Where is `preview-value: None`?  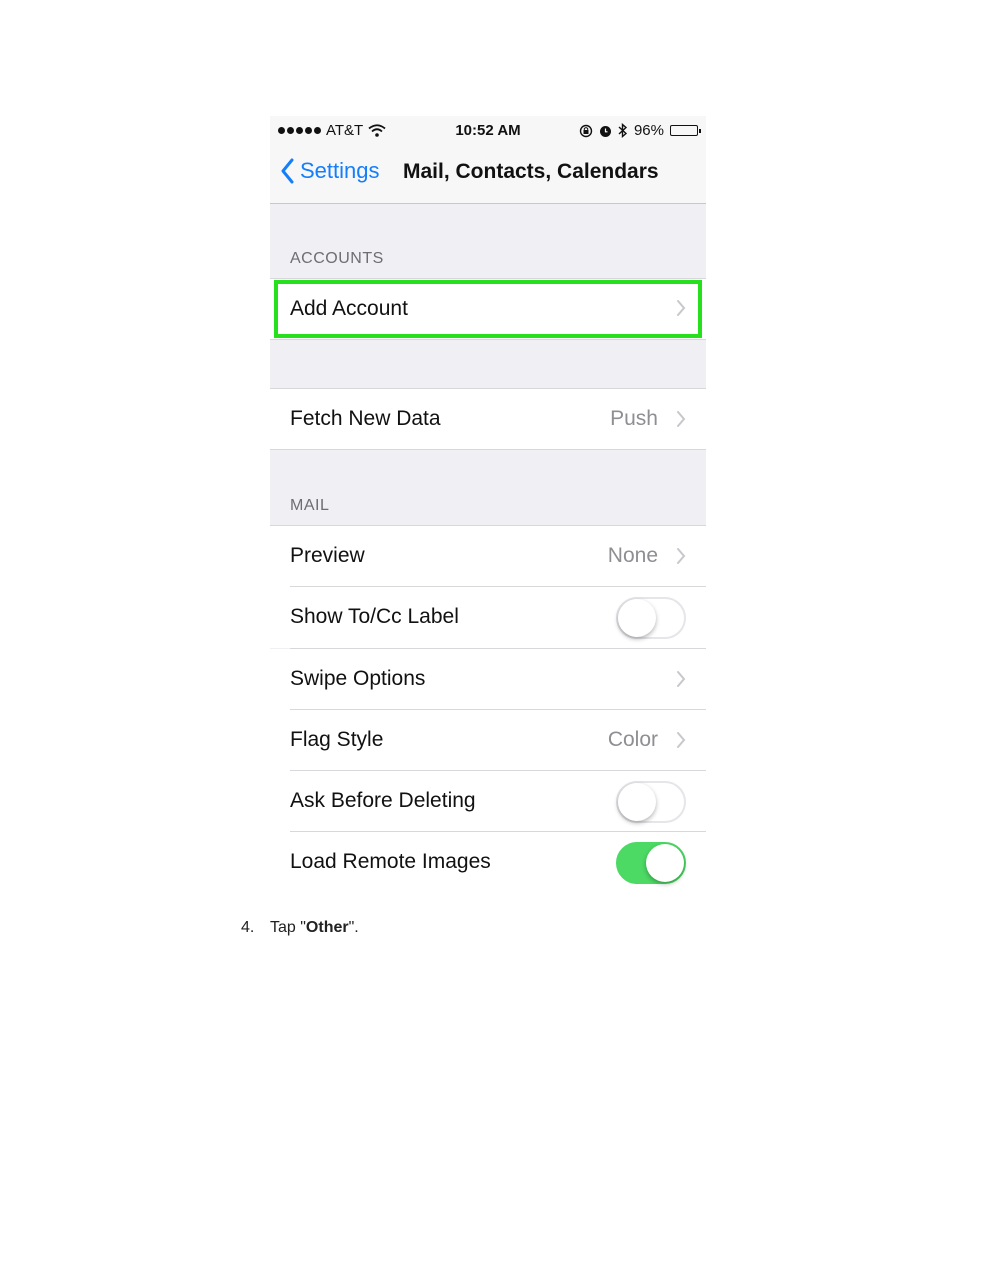
preview-value: None is located at coordinates (632, 555).